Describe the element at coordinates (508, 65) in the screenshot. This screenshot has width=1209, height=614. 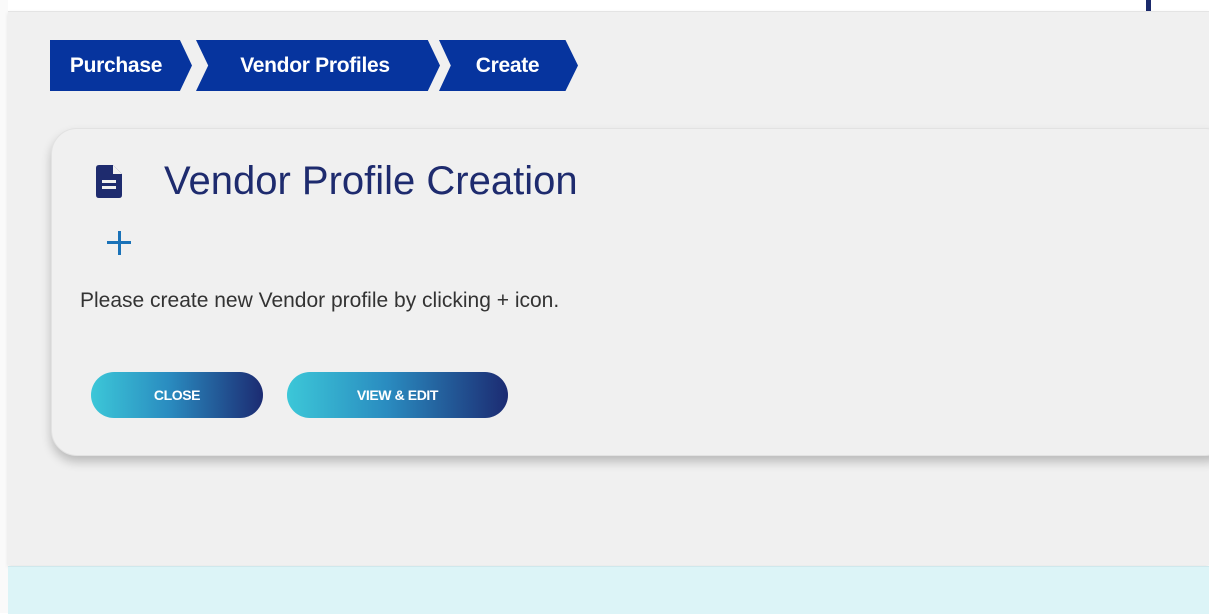
I see `breadcrumb-item-create: Create` at that location.